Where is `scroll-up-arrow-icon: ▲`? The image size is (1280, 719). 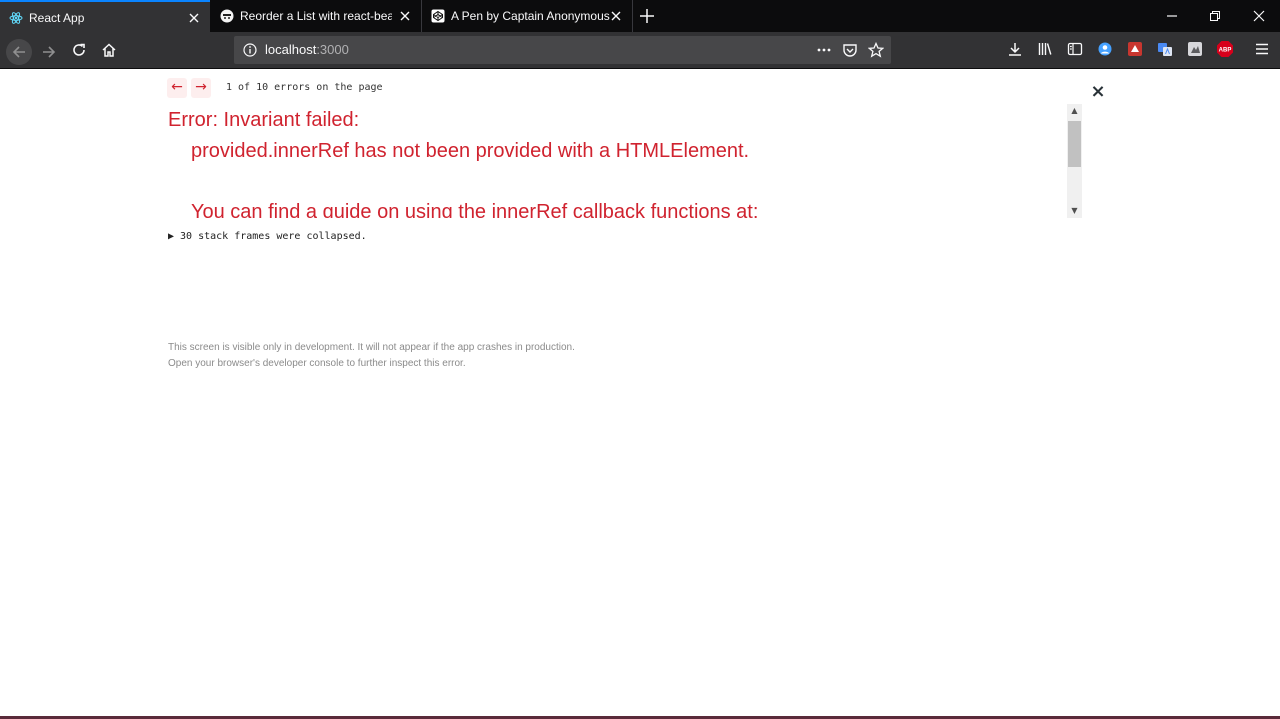
scroll-up-arrow-icon: ▲ is located at coordinates (1074, 111).